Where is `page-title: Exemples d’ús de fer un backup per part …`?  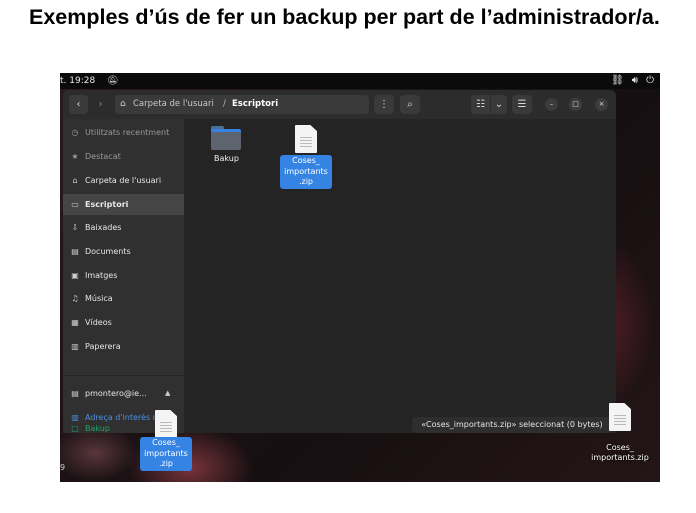 page-title: Exemples d’ús de fer un backup per part … is located at coordinates (344, 17).